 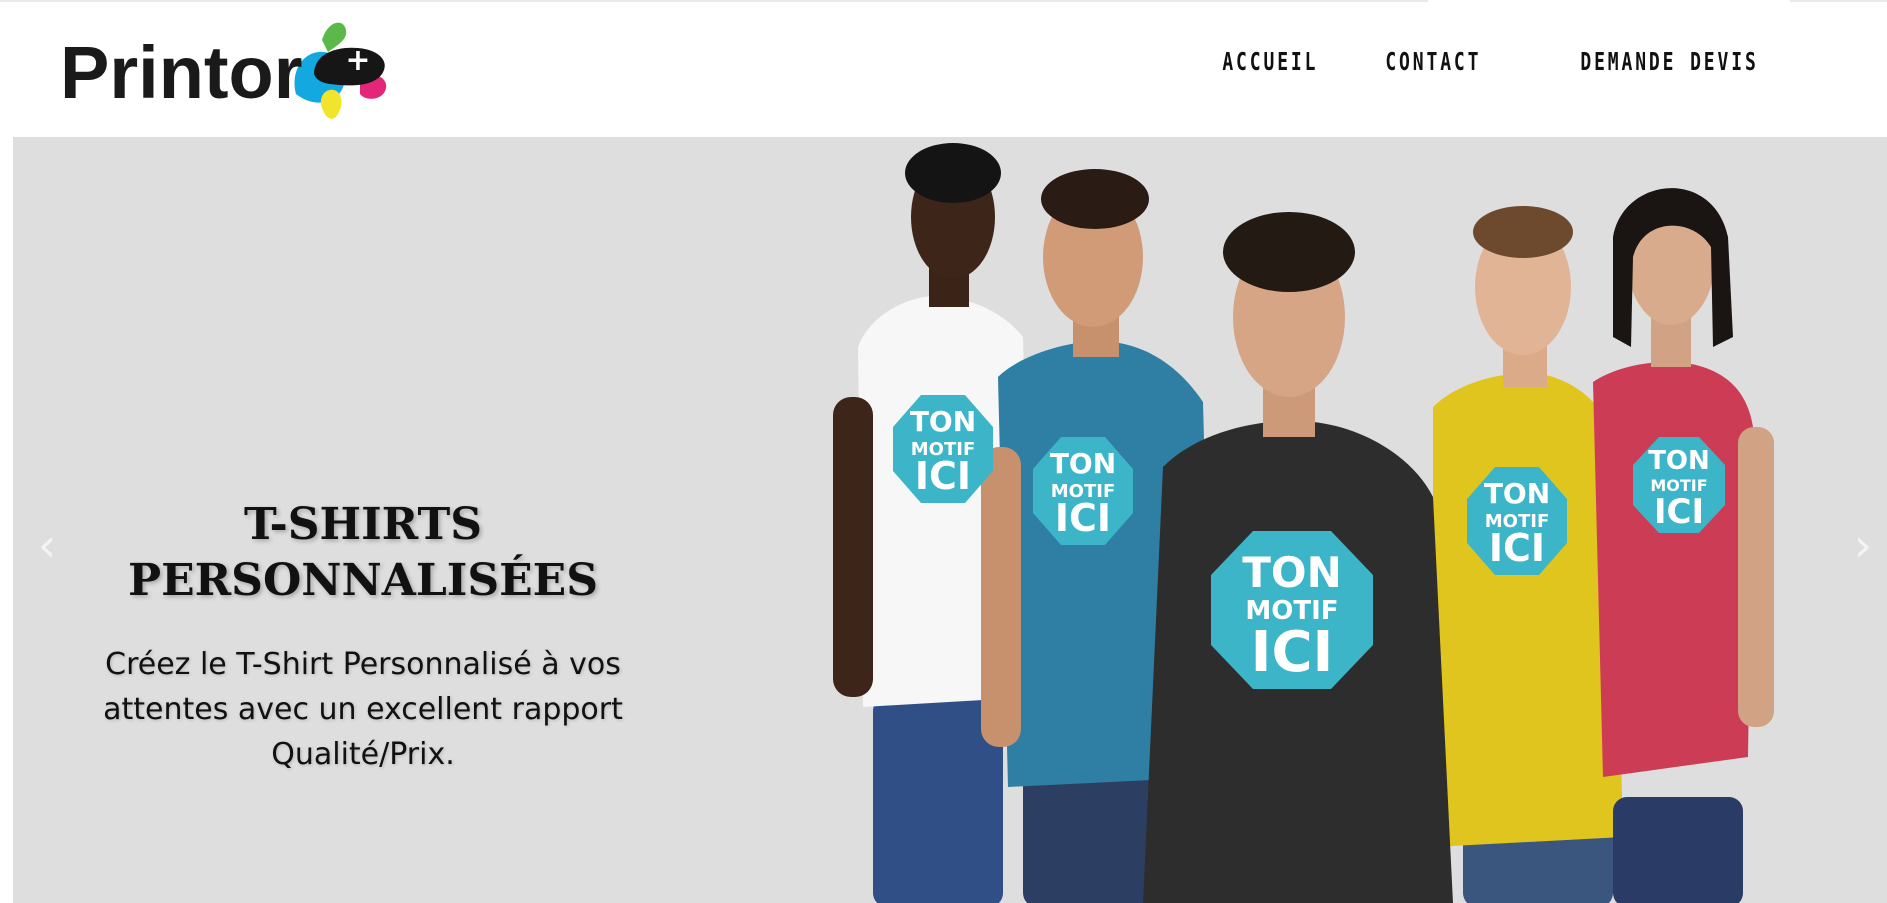 What do you see at coordinates (1433, 62) in the screenshot?
I see `nav-item-contact: CONTACT` at bounding box center [1433, 62].